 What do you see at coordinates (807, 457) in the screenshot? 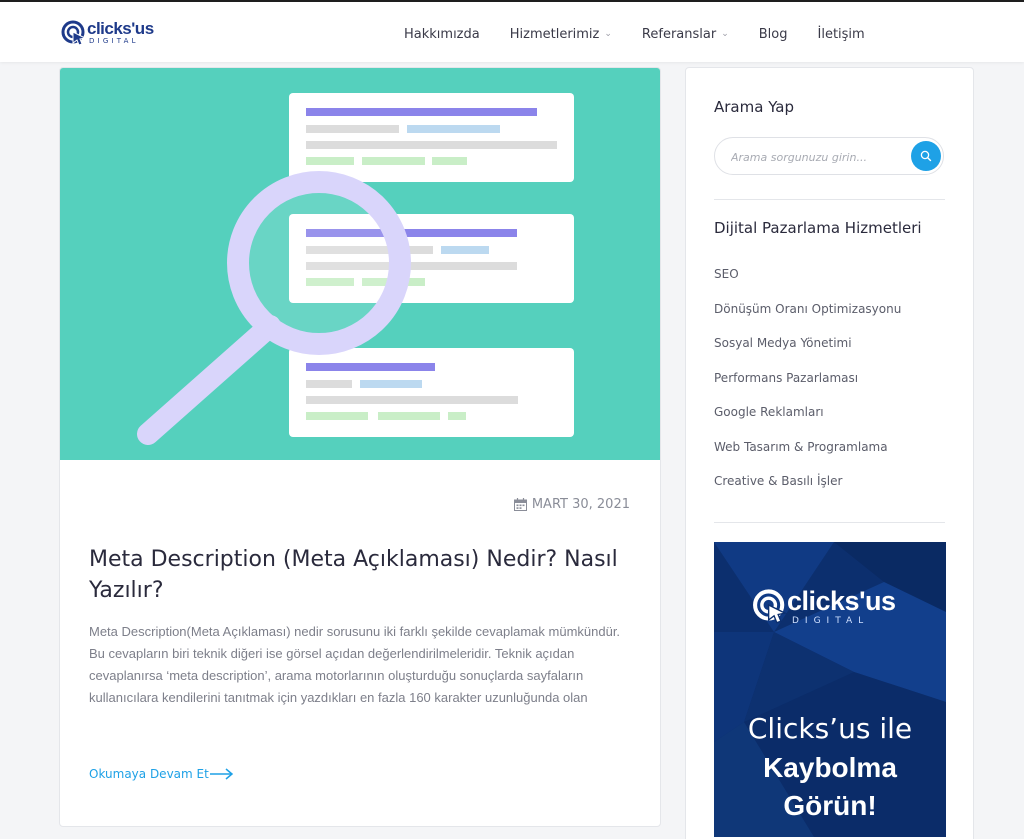
I see `service-item-web-design: Web Tasarım & Programlama` at bounding box center [807, 457].